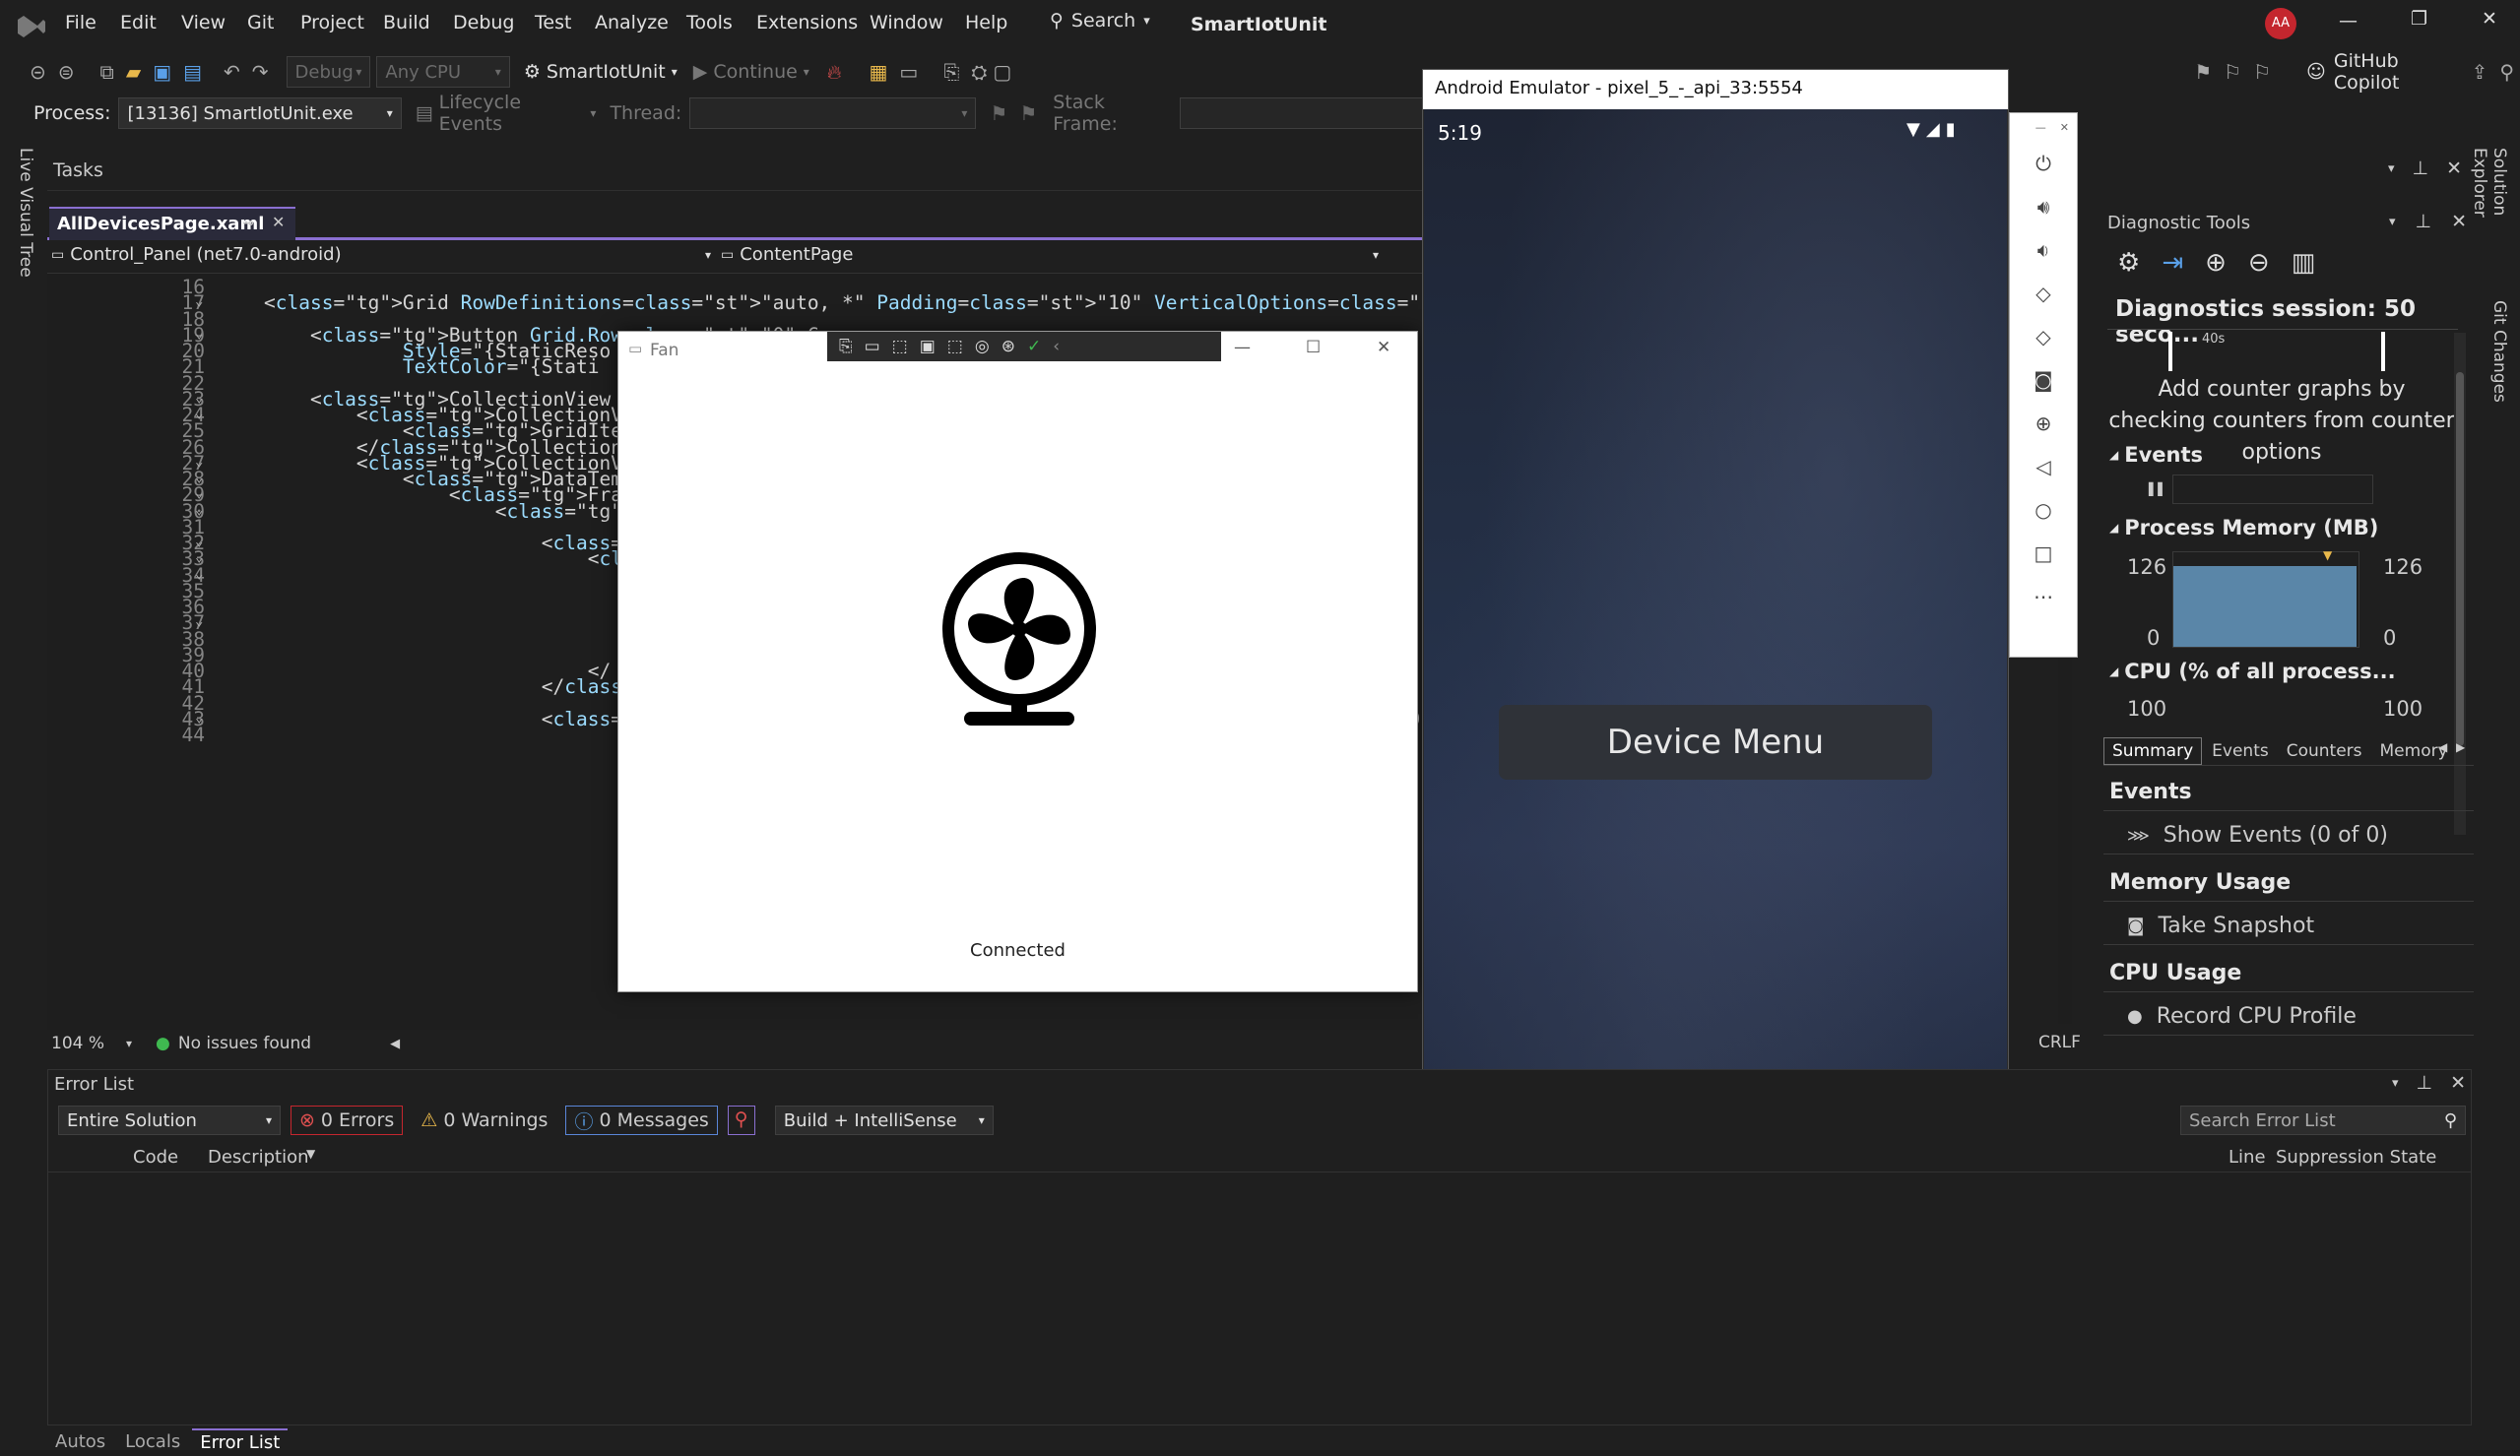 This screenshot has height=1456, width=2520. What do you see at coordinates (2203, 72) in the screenshot?
I see `bookmark-icon: ⚑` at bounding box center [2203, 72].